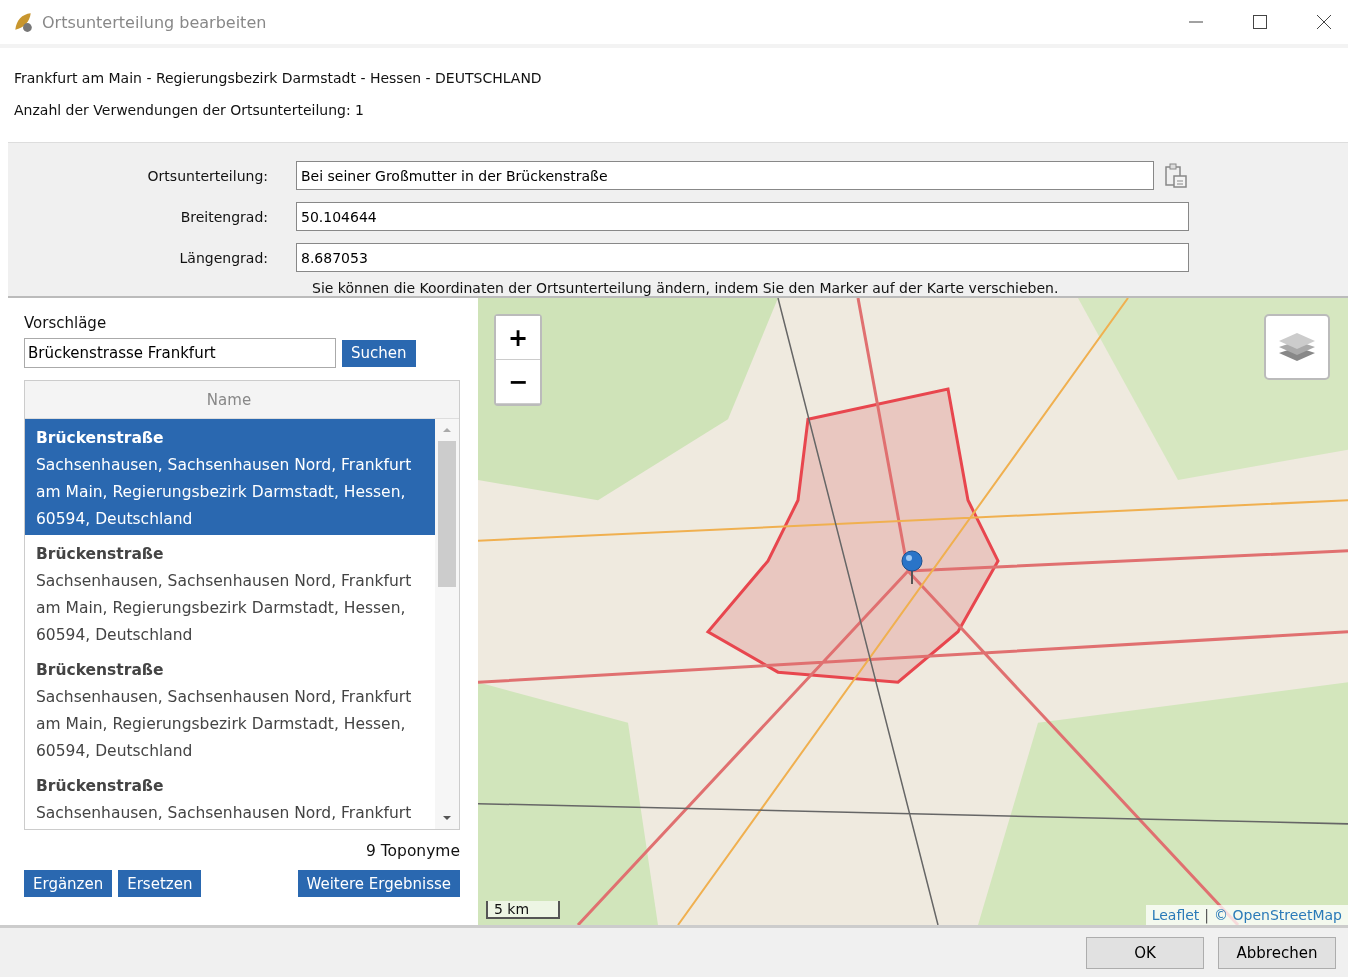 The image size is (1348, 977). What do you see at coordinates (224, 813) in the screenshot?
I see `result-address: Sachsenhausen, Sachsenhausen Nord, Frankfurt` at bounding box center [224, 813].